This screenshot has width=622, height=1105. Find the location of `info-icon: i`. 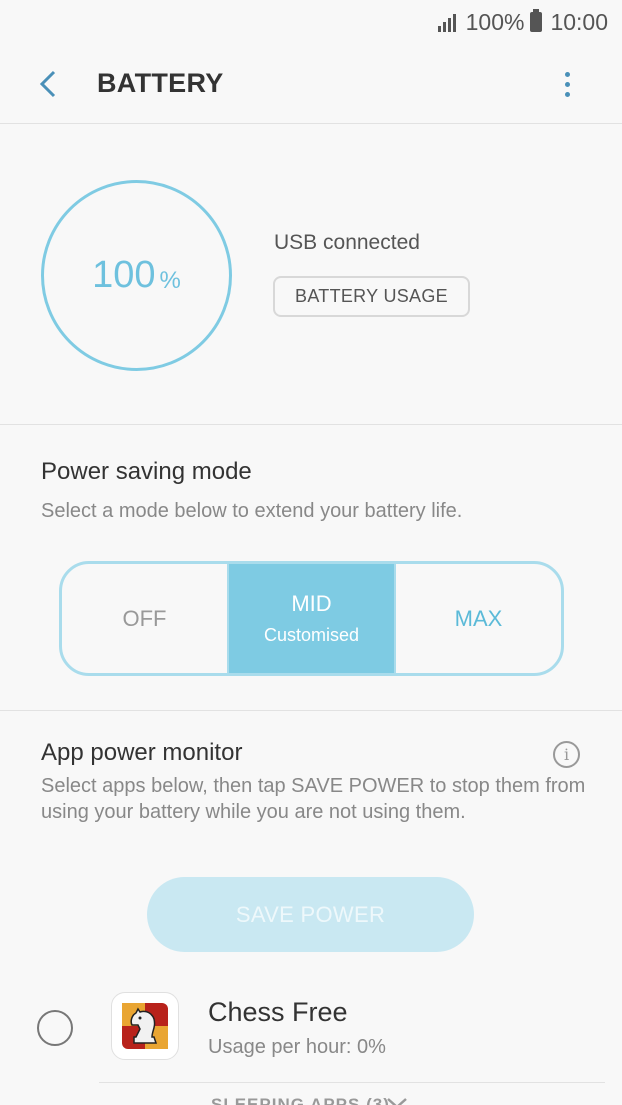

info-icon: i is located at coordinates (566, 754).